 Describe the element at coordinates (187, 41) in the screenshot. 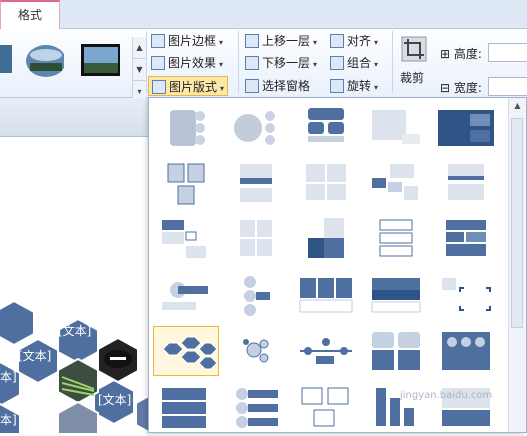

I see `picture-border-button: 图片边框 ▾` at that location.